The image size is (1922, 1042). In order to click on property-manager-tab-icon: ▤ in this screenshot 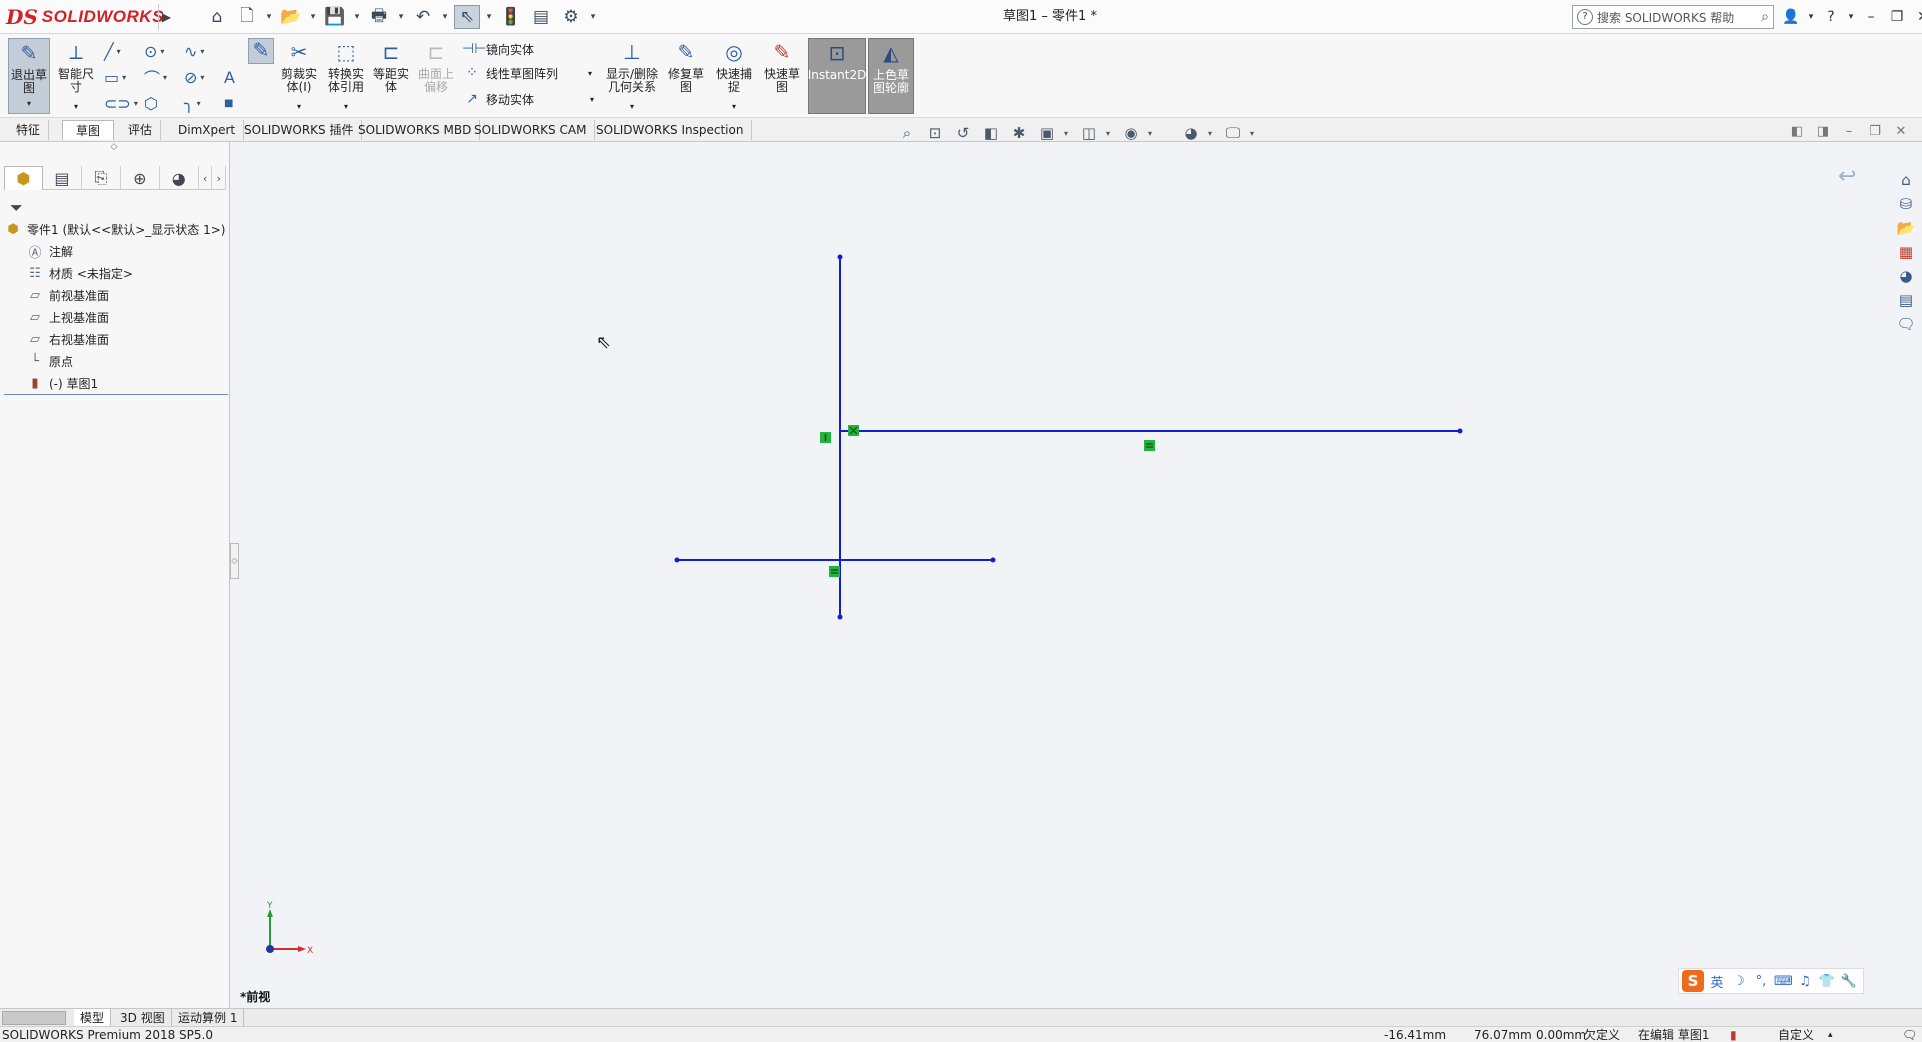, I will do `click(62, 178)`.